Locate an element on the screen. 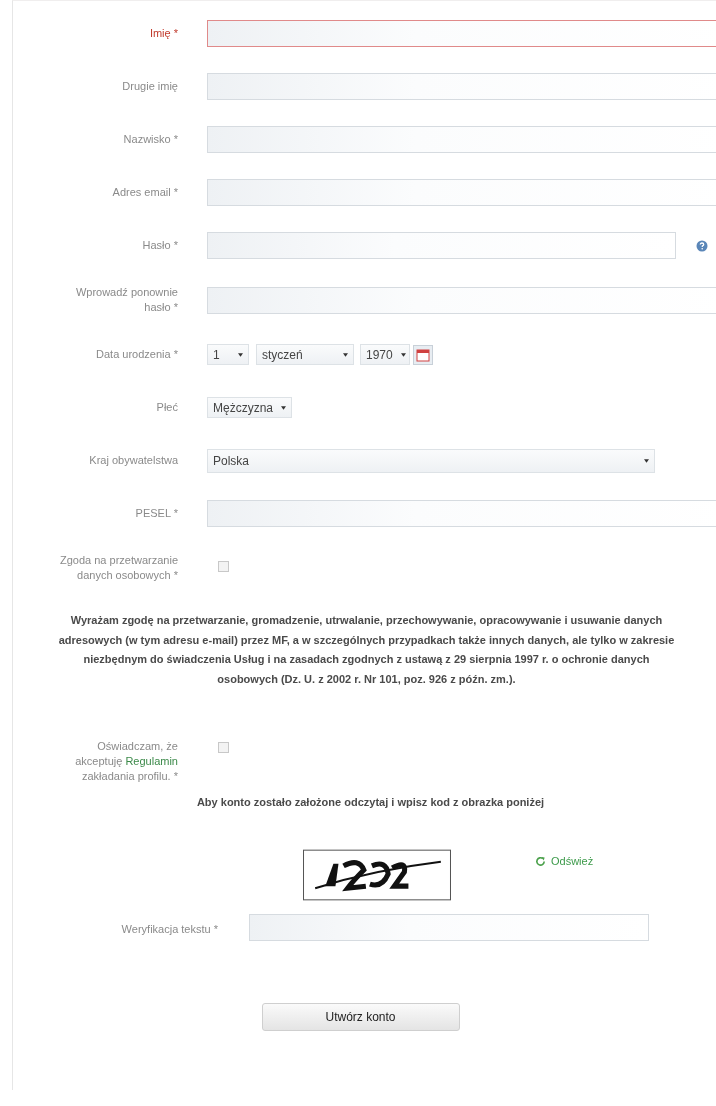  captcha-instruction: Aby konto zostało założone odczytaj i wpisz kod z obrazka poniżej is located at coordinates (370, 802).